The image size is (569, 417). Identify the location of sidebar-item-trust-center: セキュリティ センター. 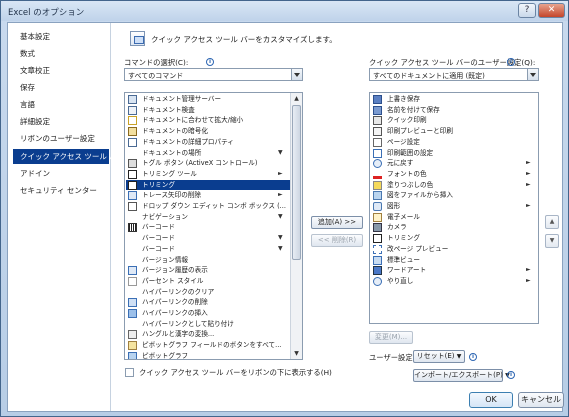
(61, 190).